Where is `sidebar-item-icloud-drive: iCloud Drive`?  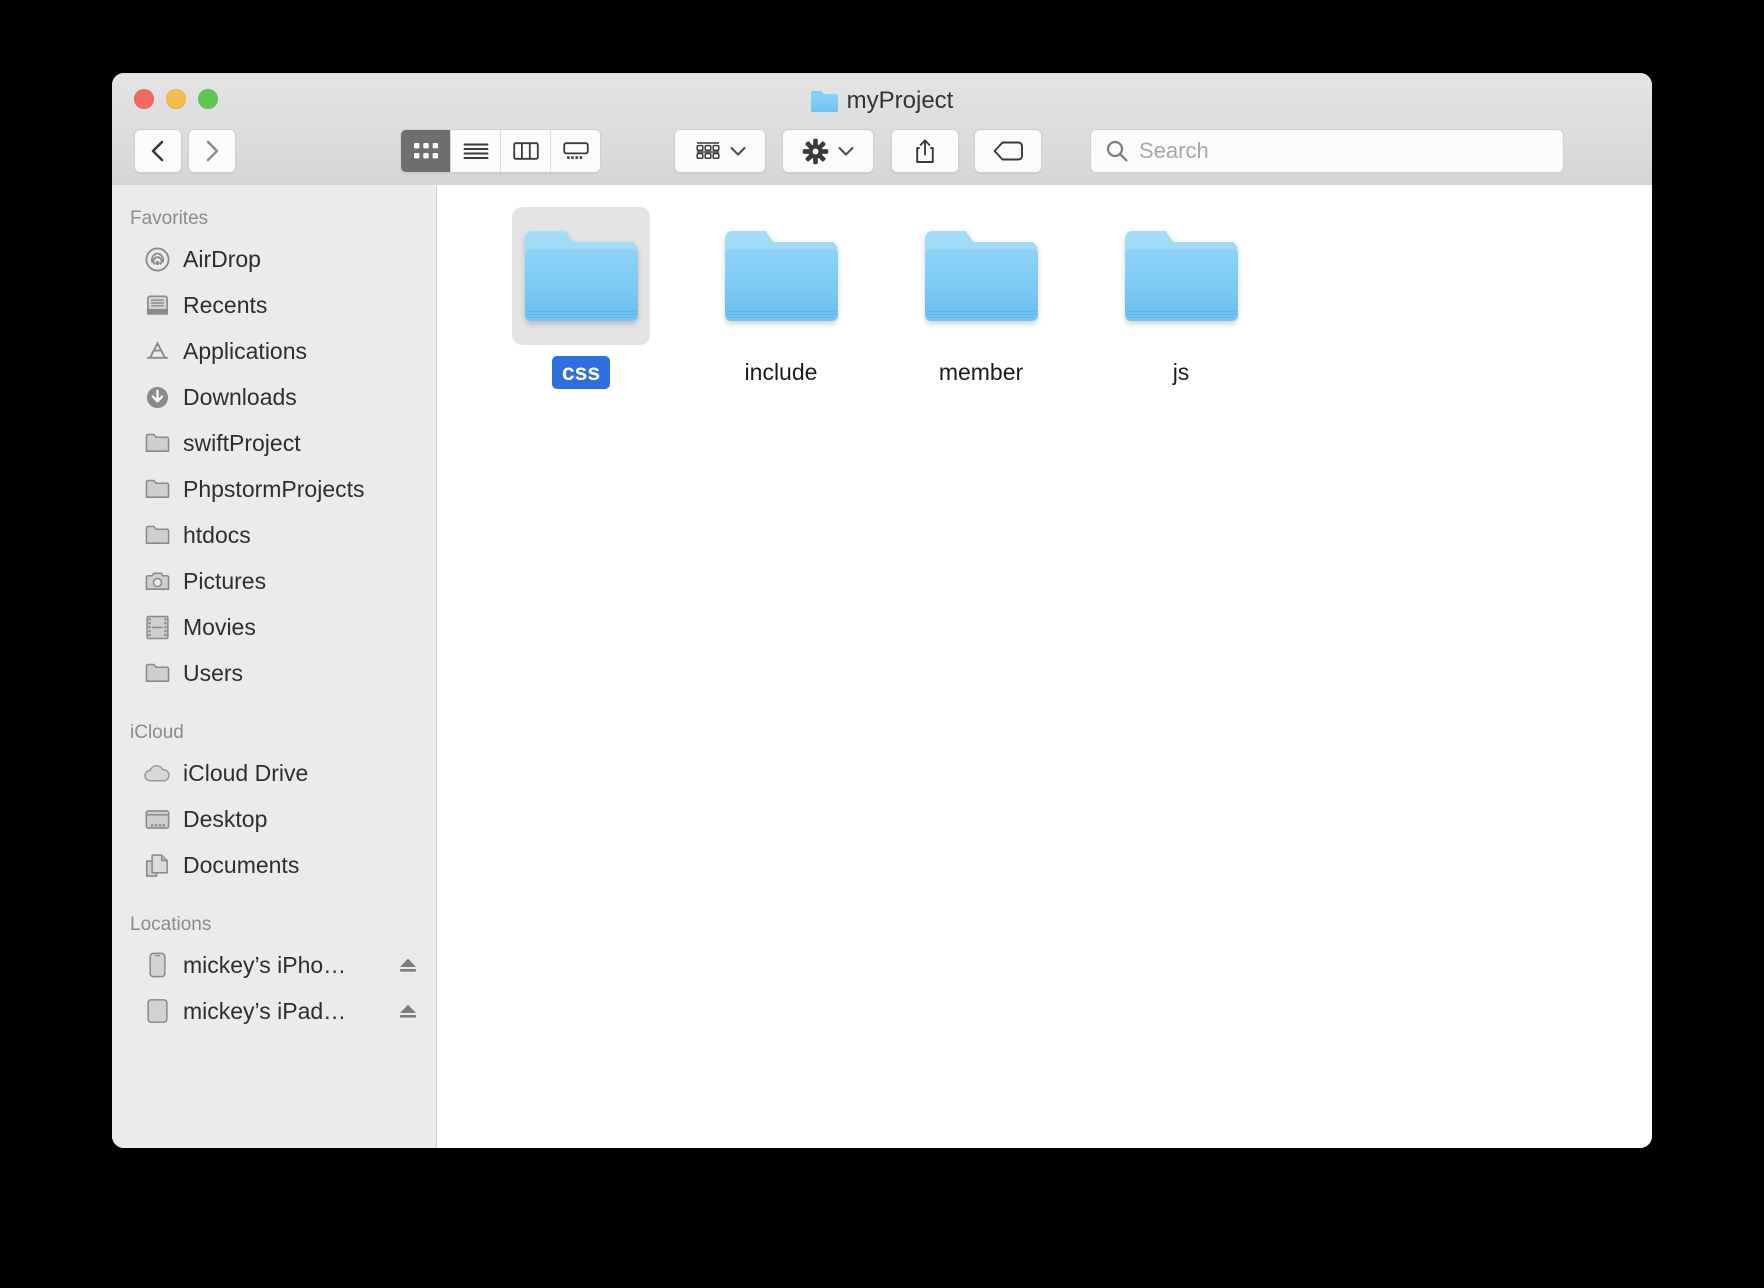 sidebar-item-icloud-drive: iCloud Drive is located at coordinates (274, 773).